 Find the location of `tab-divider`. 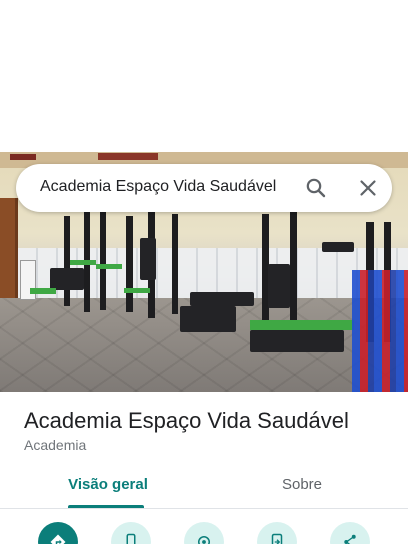

tab-divider is located at coordinates (204, 508).